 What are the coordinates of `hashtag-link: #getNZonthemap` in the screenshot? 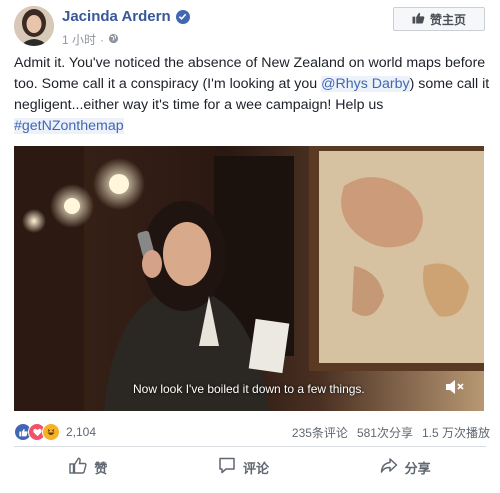 It's located at (69, 126).